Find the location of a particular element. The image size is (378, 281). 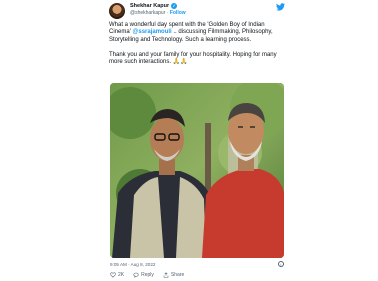

like-button: 2K is located at coordinates (117, 275).